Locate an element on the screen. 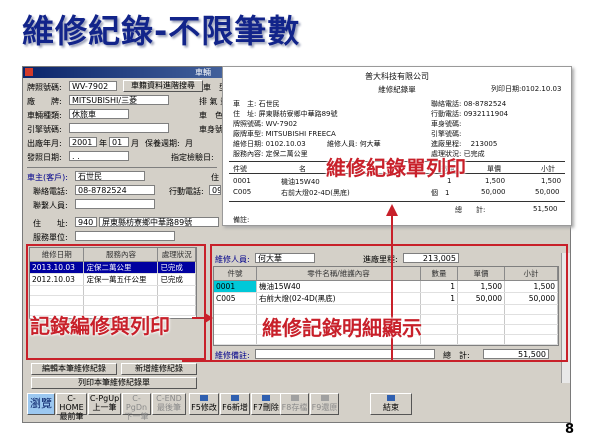 This screenshot has height=443, width=590. arrow-history-to-detail is located at coordinates (202, 318).